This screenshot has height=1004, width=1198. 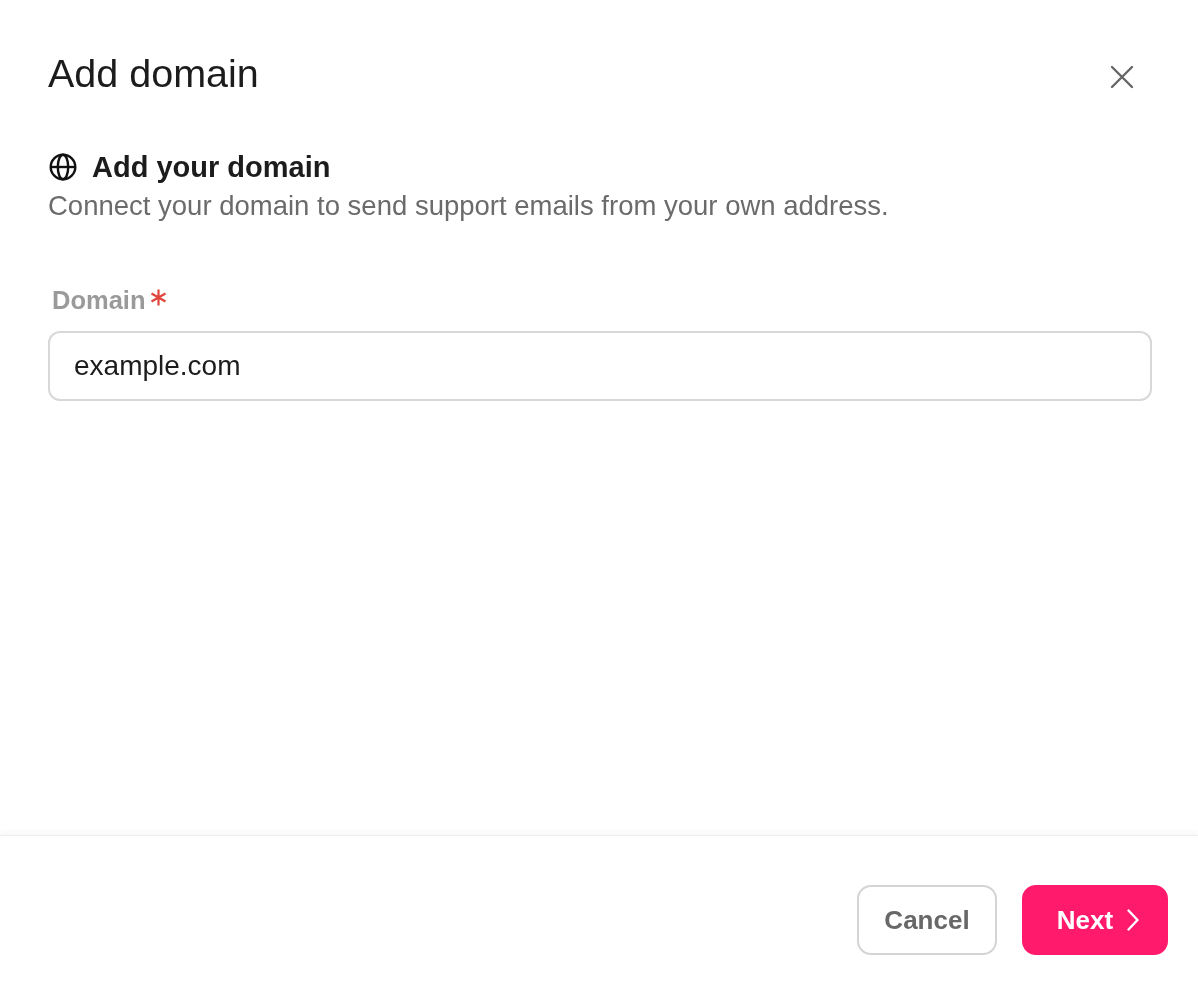 I want to click on domain-input: example.com, so click(x=600, y=366).